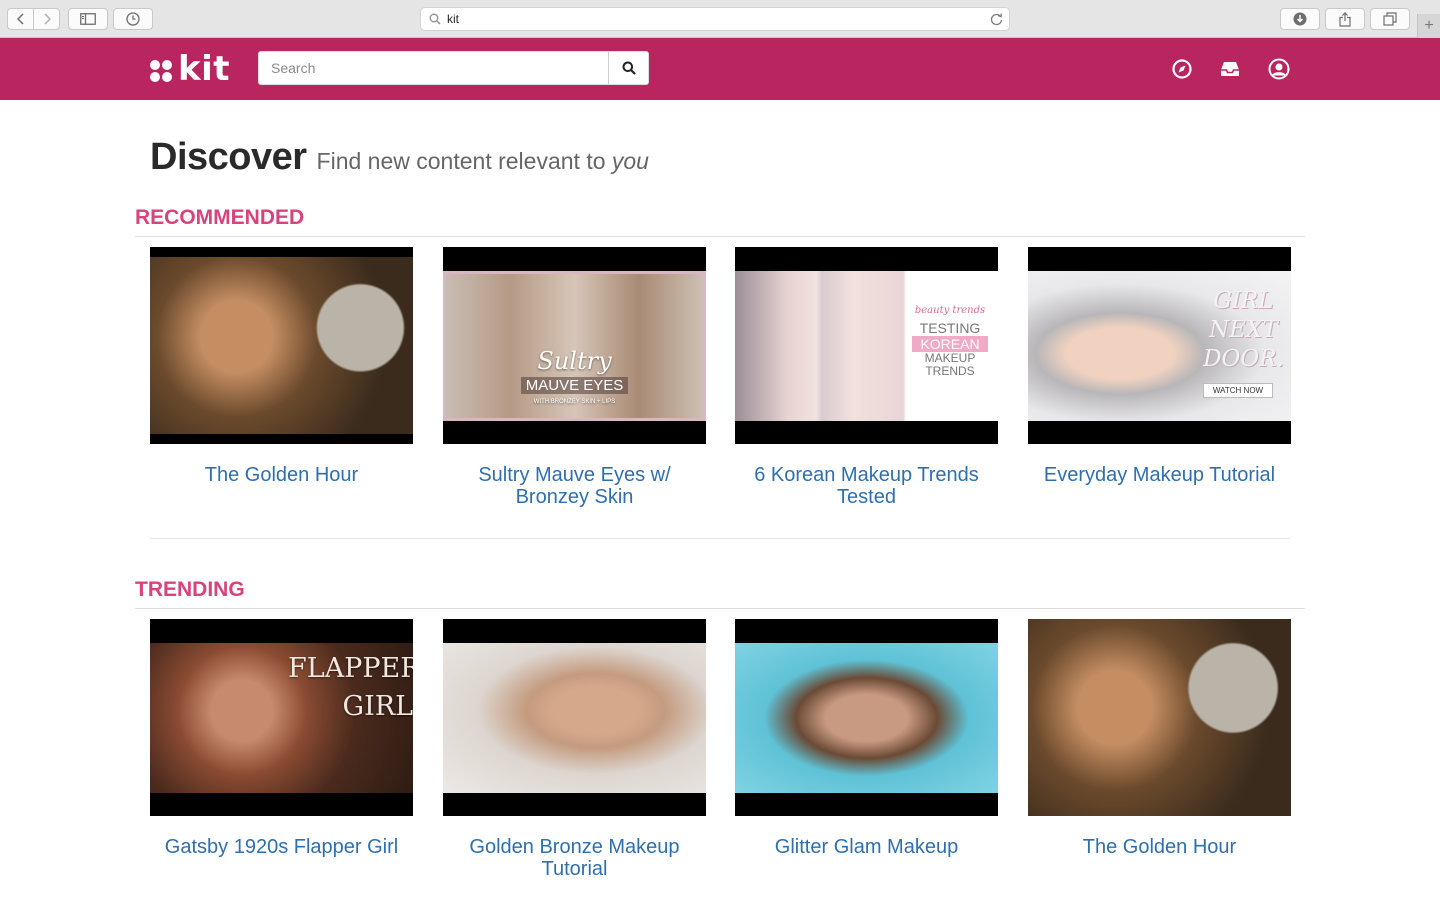 The height and width of the screenshot is (900, 1440). Describe the element at coordinates (161, 71) in the screenshot. I see `logo-dots-icon` at that location.